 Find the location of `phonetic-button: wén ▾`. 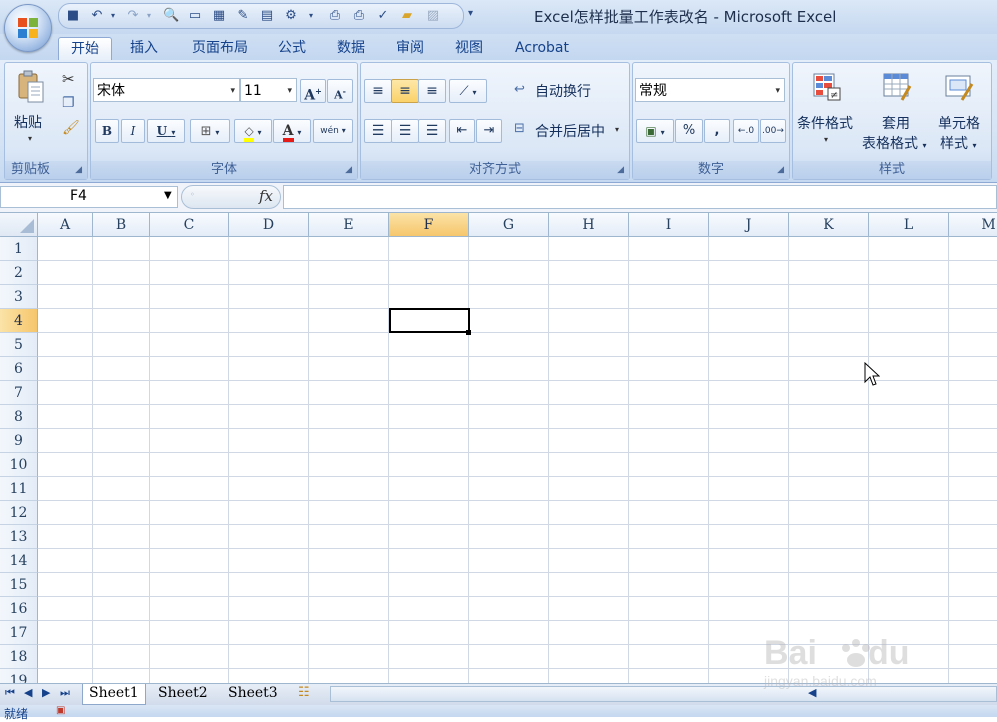

phonetic-button: wén ▾ is located at coordinates (333, 131).